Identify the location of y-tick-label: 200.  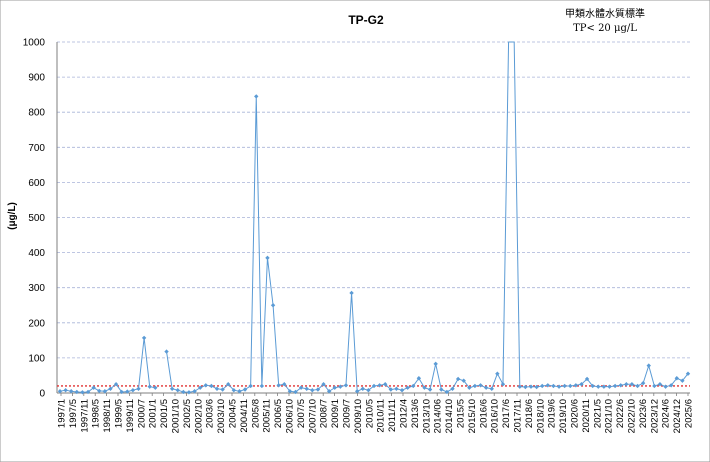
(36, 323).